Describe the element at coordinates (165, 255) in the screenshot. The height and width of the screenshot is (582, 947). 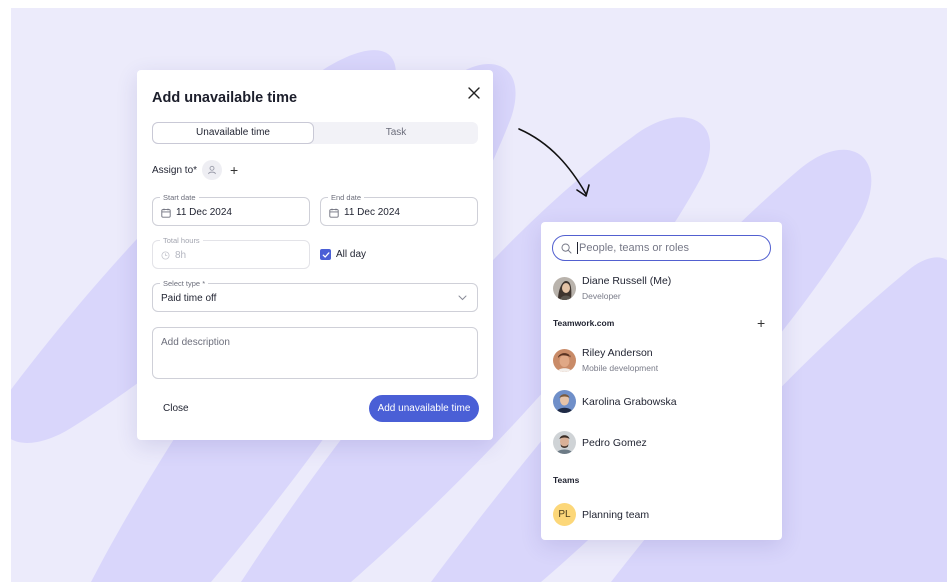
I see `clock-icon` at that location.